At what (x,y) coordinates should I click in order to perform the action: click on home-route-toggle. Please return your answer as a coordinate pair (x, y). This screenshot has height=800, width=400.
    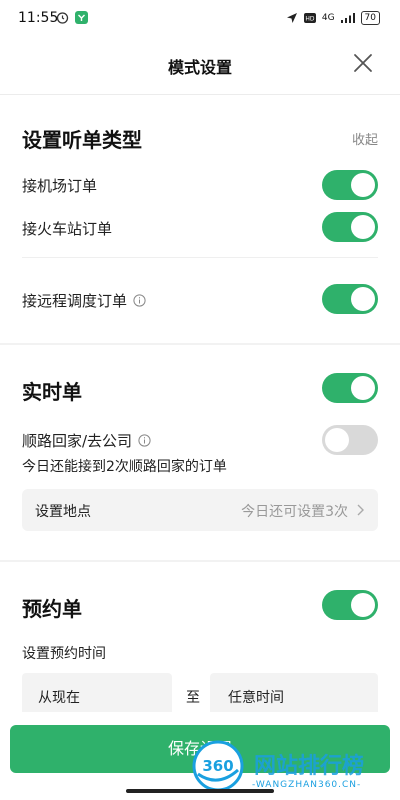
    Looking at the image, I should click on (350, 440).